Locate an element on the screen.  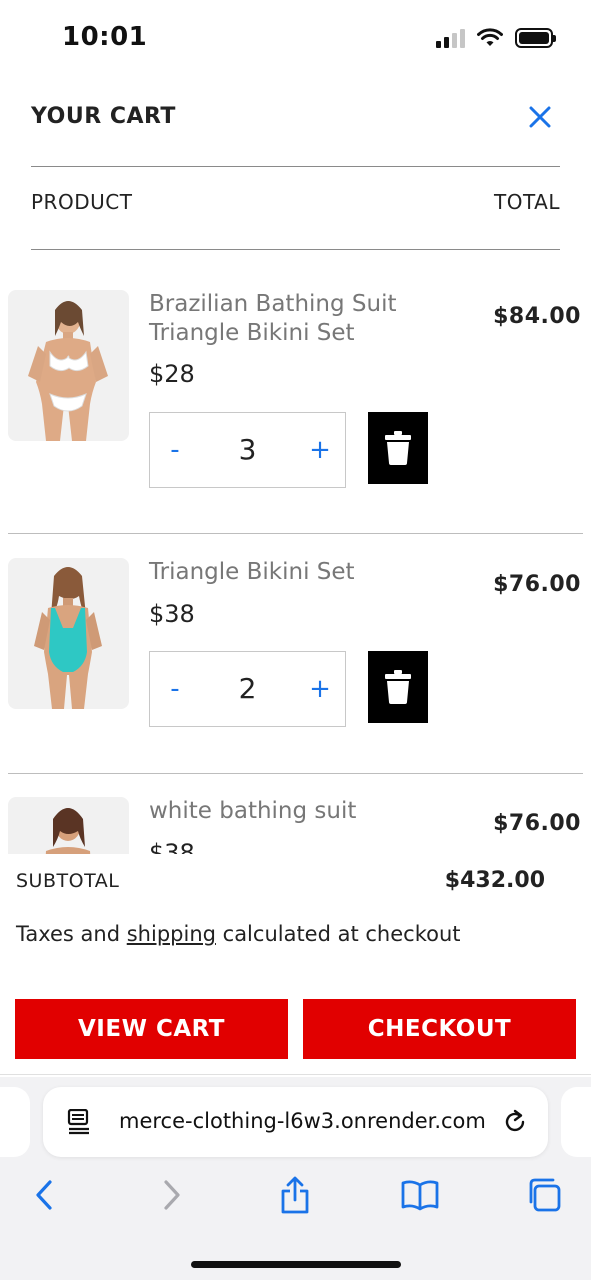
view-cart-button: VIEW CART is located at coordinates (151, 1029).